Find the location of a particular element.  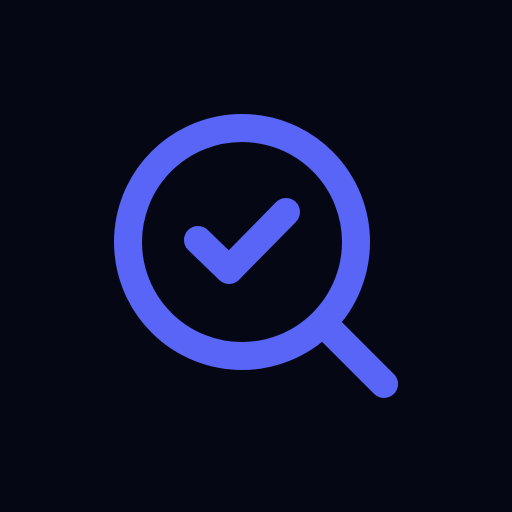

magnifier-handle is located at coordinates (355, 355).